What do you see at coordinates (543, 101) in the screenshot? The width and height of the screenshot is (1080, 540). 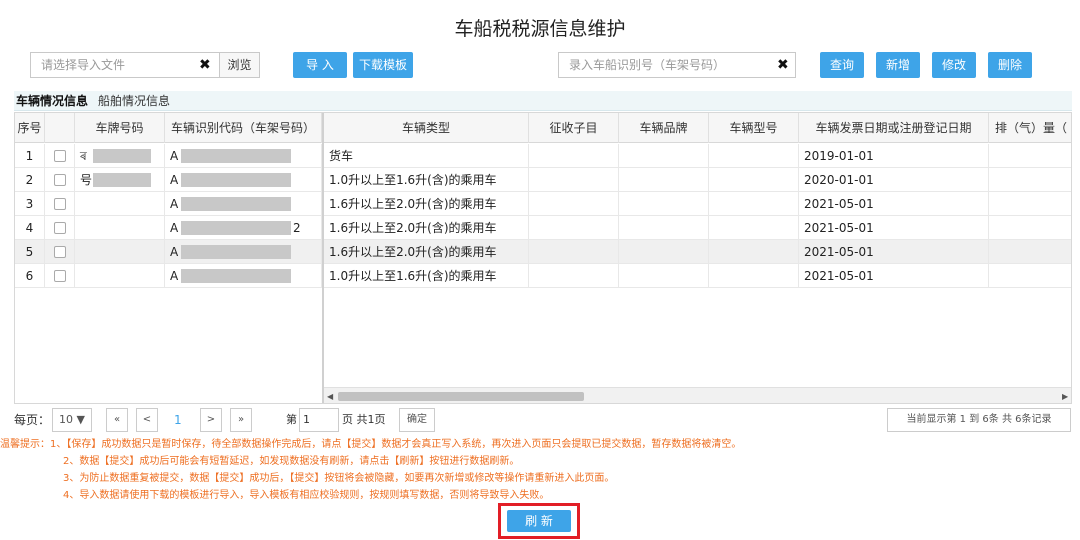 I see `tab-bar: 车辆情况信息 船舶情况信息` at bounding box center [543, 101].